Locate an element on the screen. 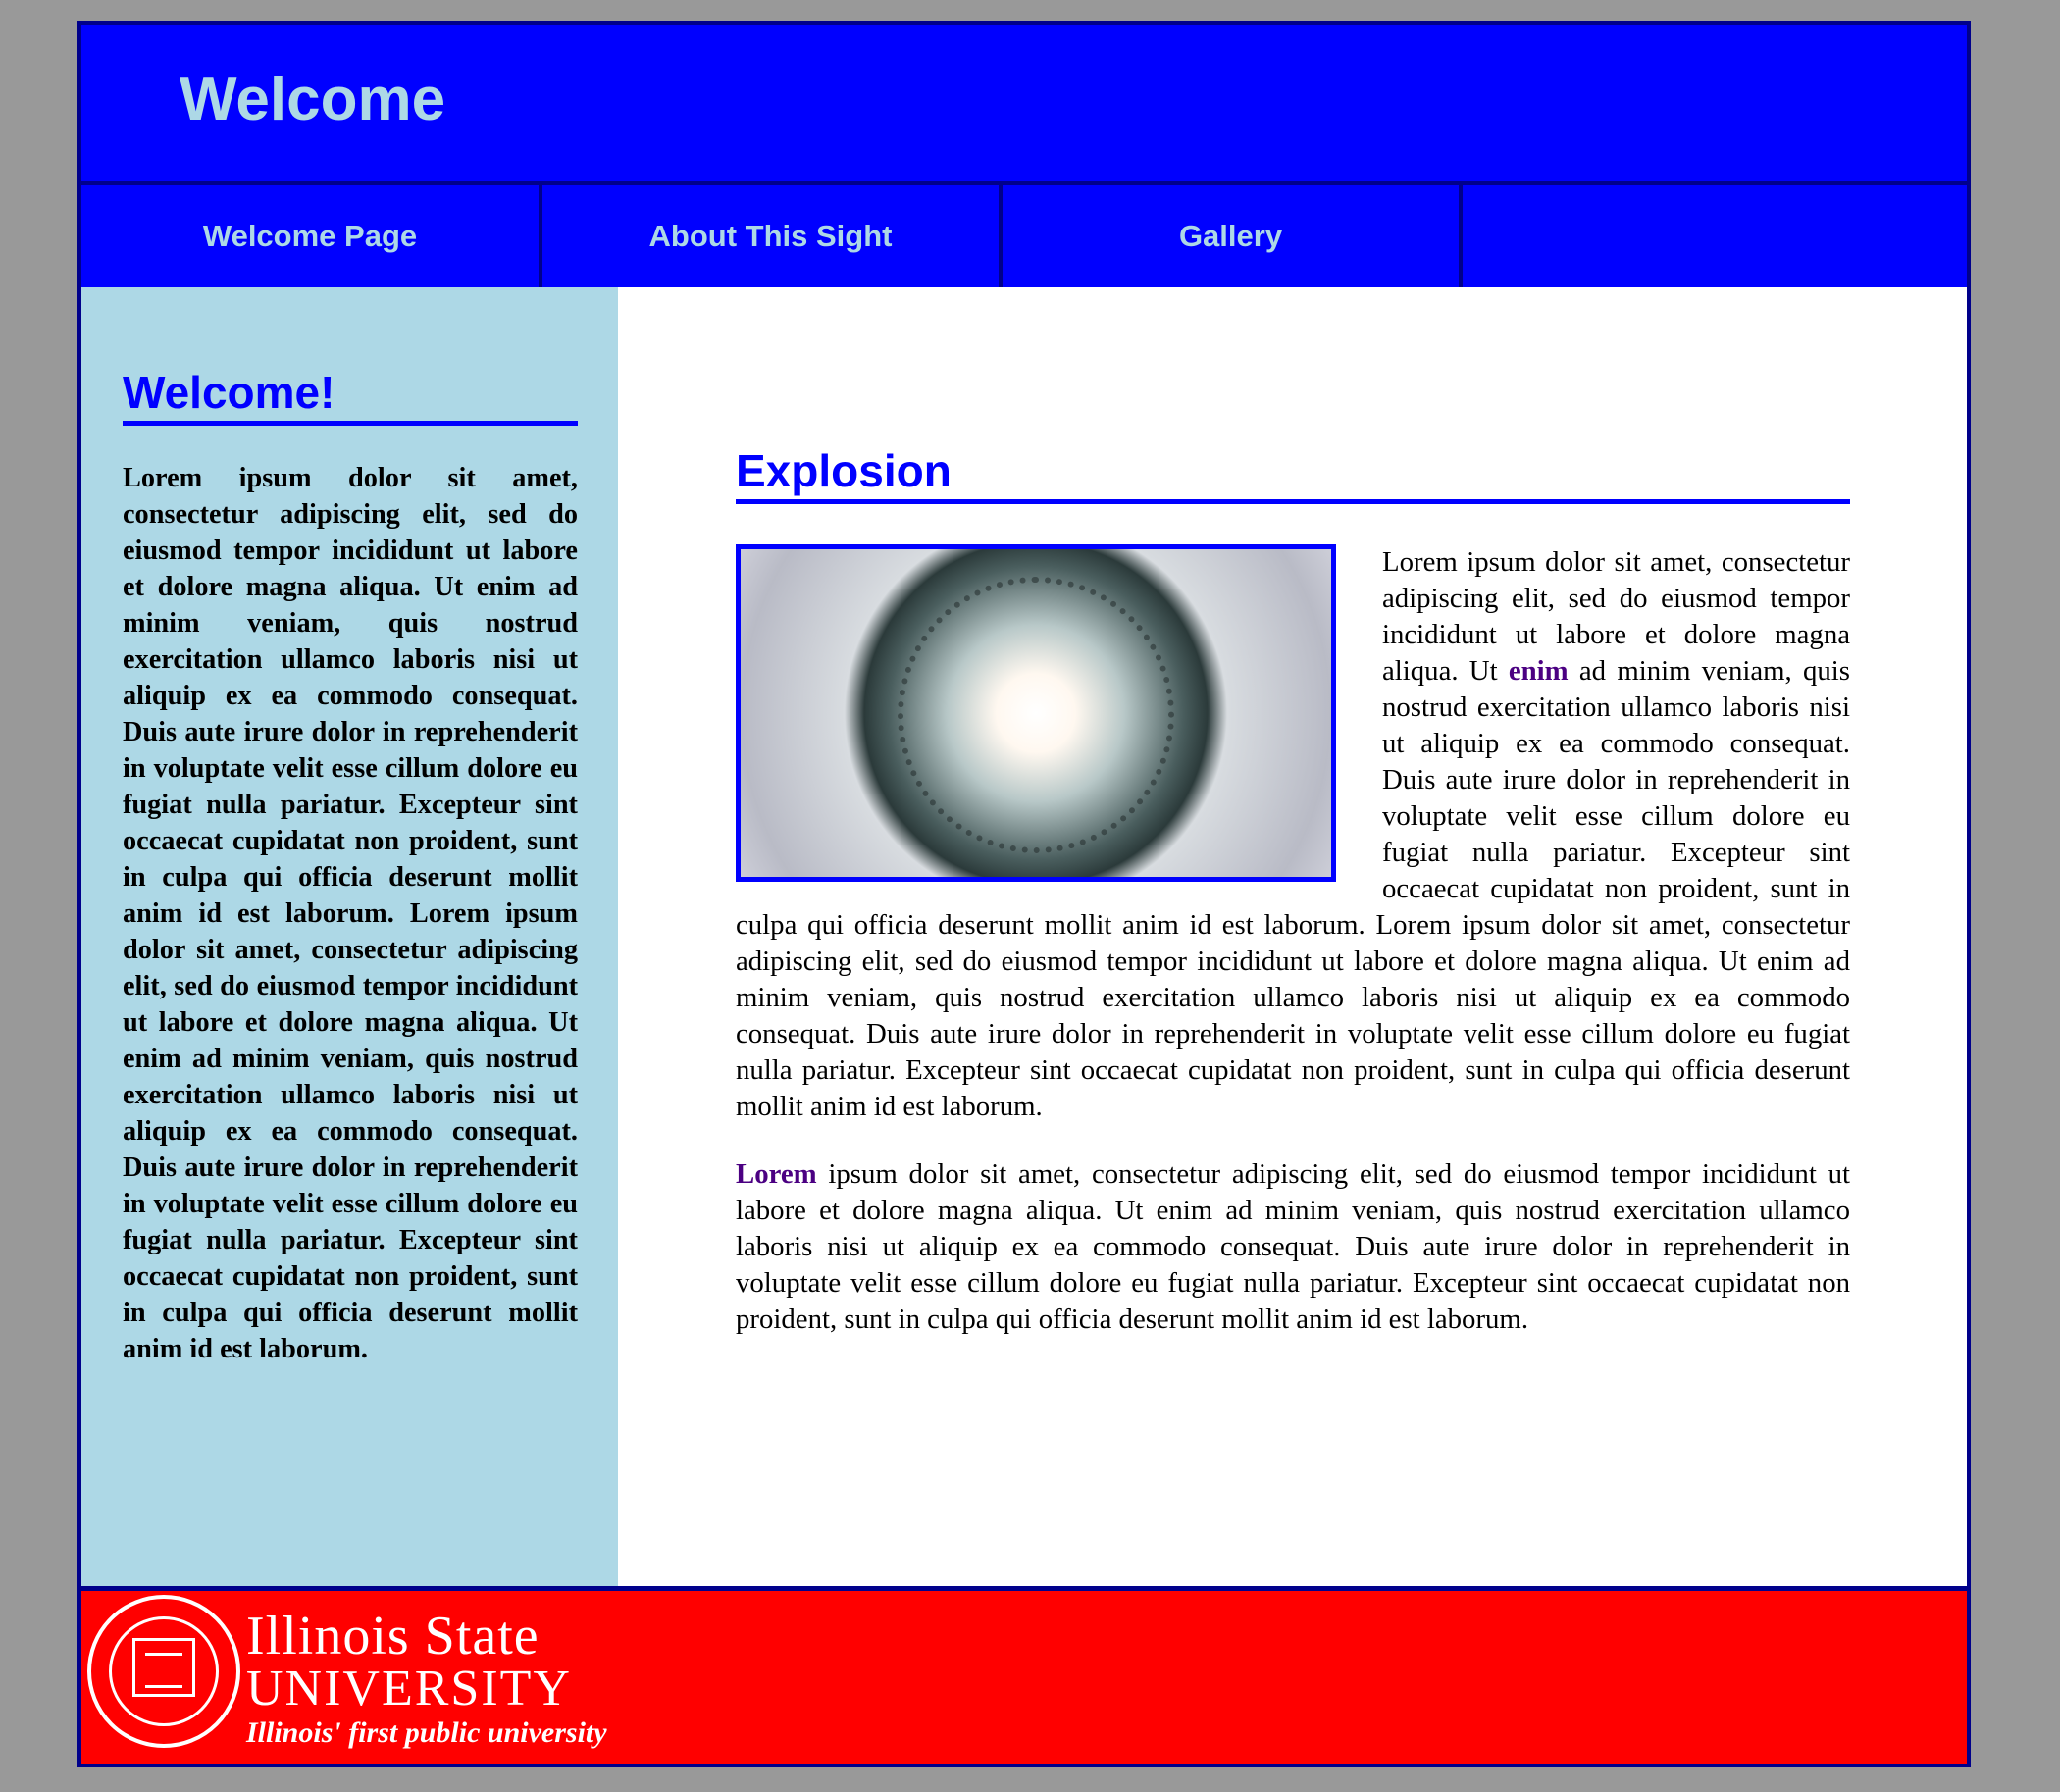 This screenshot has width=2060, height=1792. main-nav: Welcome Page About This Sight Gallery is located at coordinates (1024, 236).